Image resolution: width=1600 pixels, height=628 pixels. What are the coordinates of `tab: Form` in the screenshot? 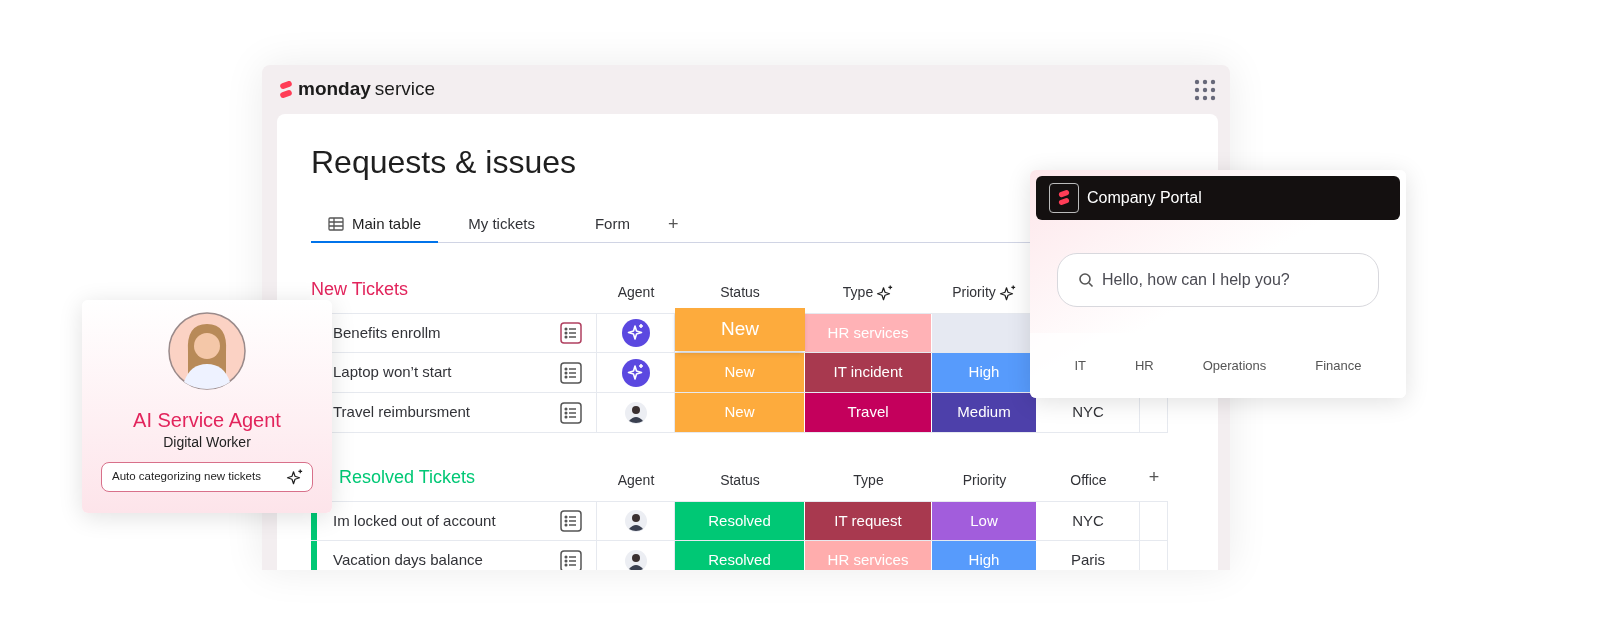 It's located at (612, 225).